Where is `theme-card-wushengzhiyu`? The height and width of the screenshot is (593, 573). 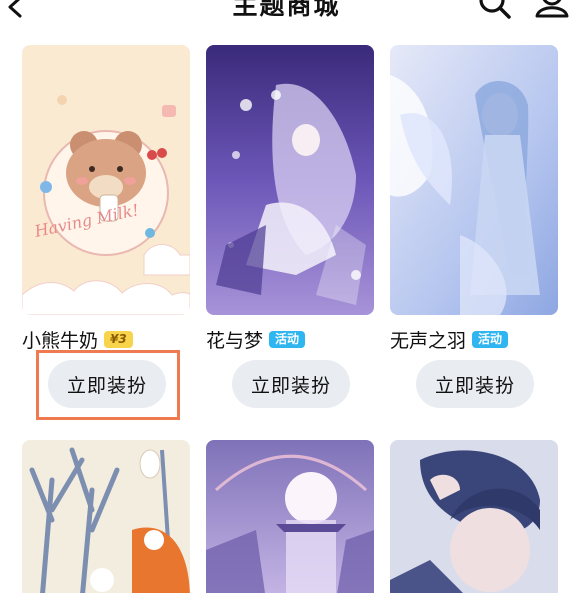
theme-card-wushengzhiyu is located at coordinates (474, 180).